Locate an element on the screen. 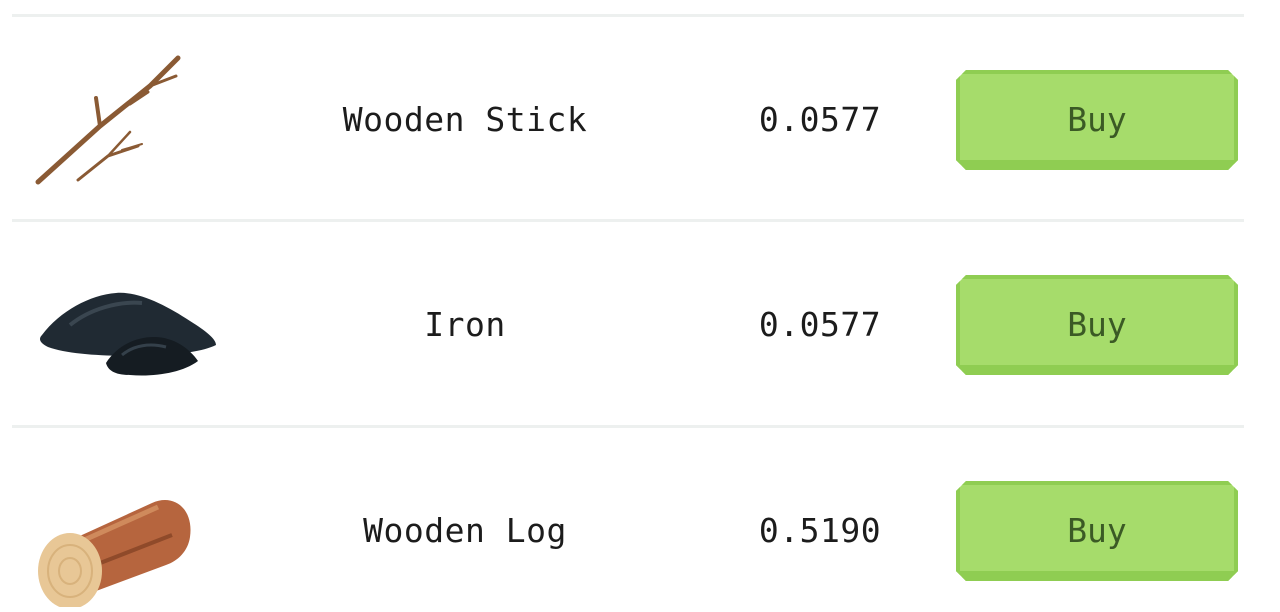 The image size is (1280, 612). buy-button-iron: Buy is located at coordinates (1097, 325).